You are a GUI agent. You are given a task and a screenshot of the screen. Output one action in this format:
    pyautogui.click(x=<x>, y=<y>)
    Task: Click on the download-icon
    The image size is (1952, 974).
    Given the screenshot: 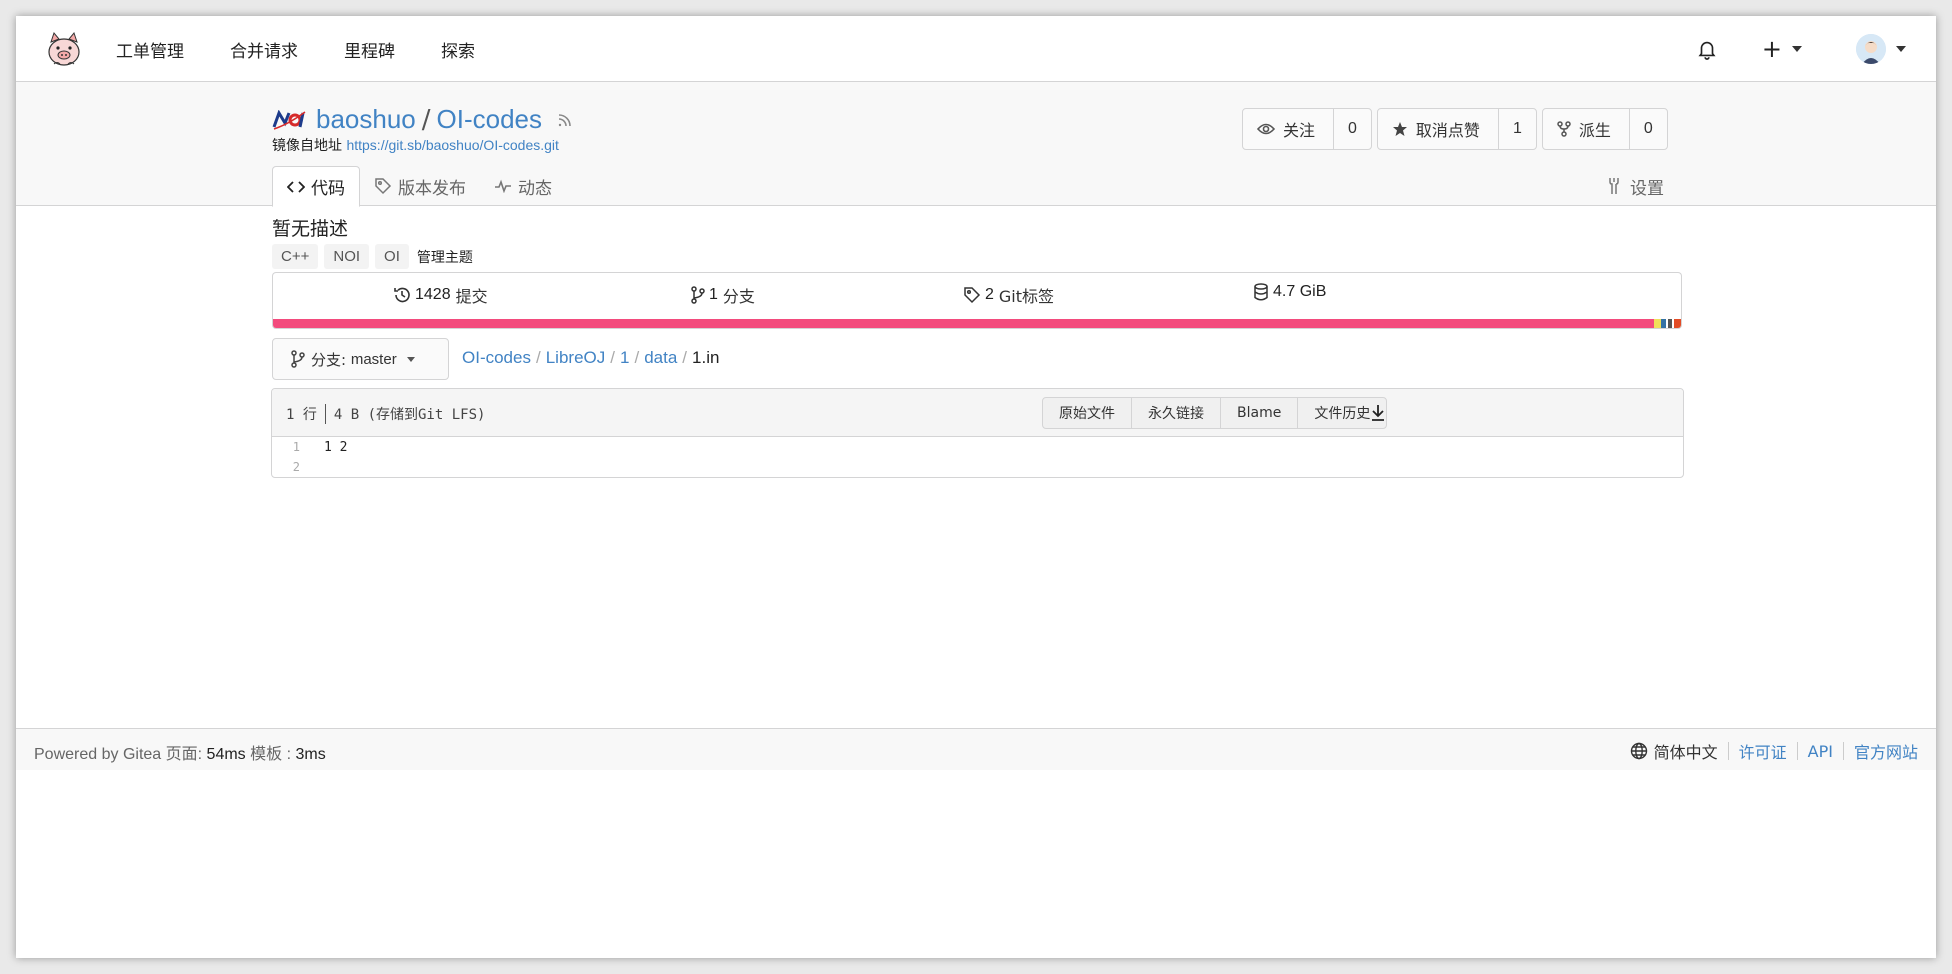 What is the action you would take?
    pyautogui.click(x=1378, y=413)
    